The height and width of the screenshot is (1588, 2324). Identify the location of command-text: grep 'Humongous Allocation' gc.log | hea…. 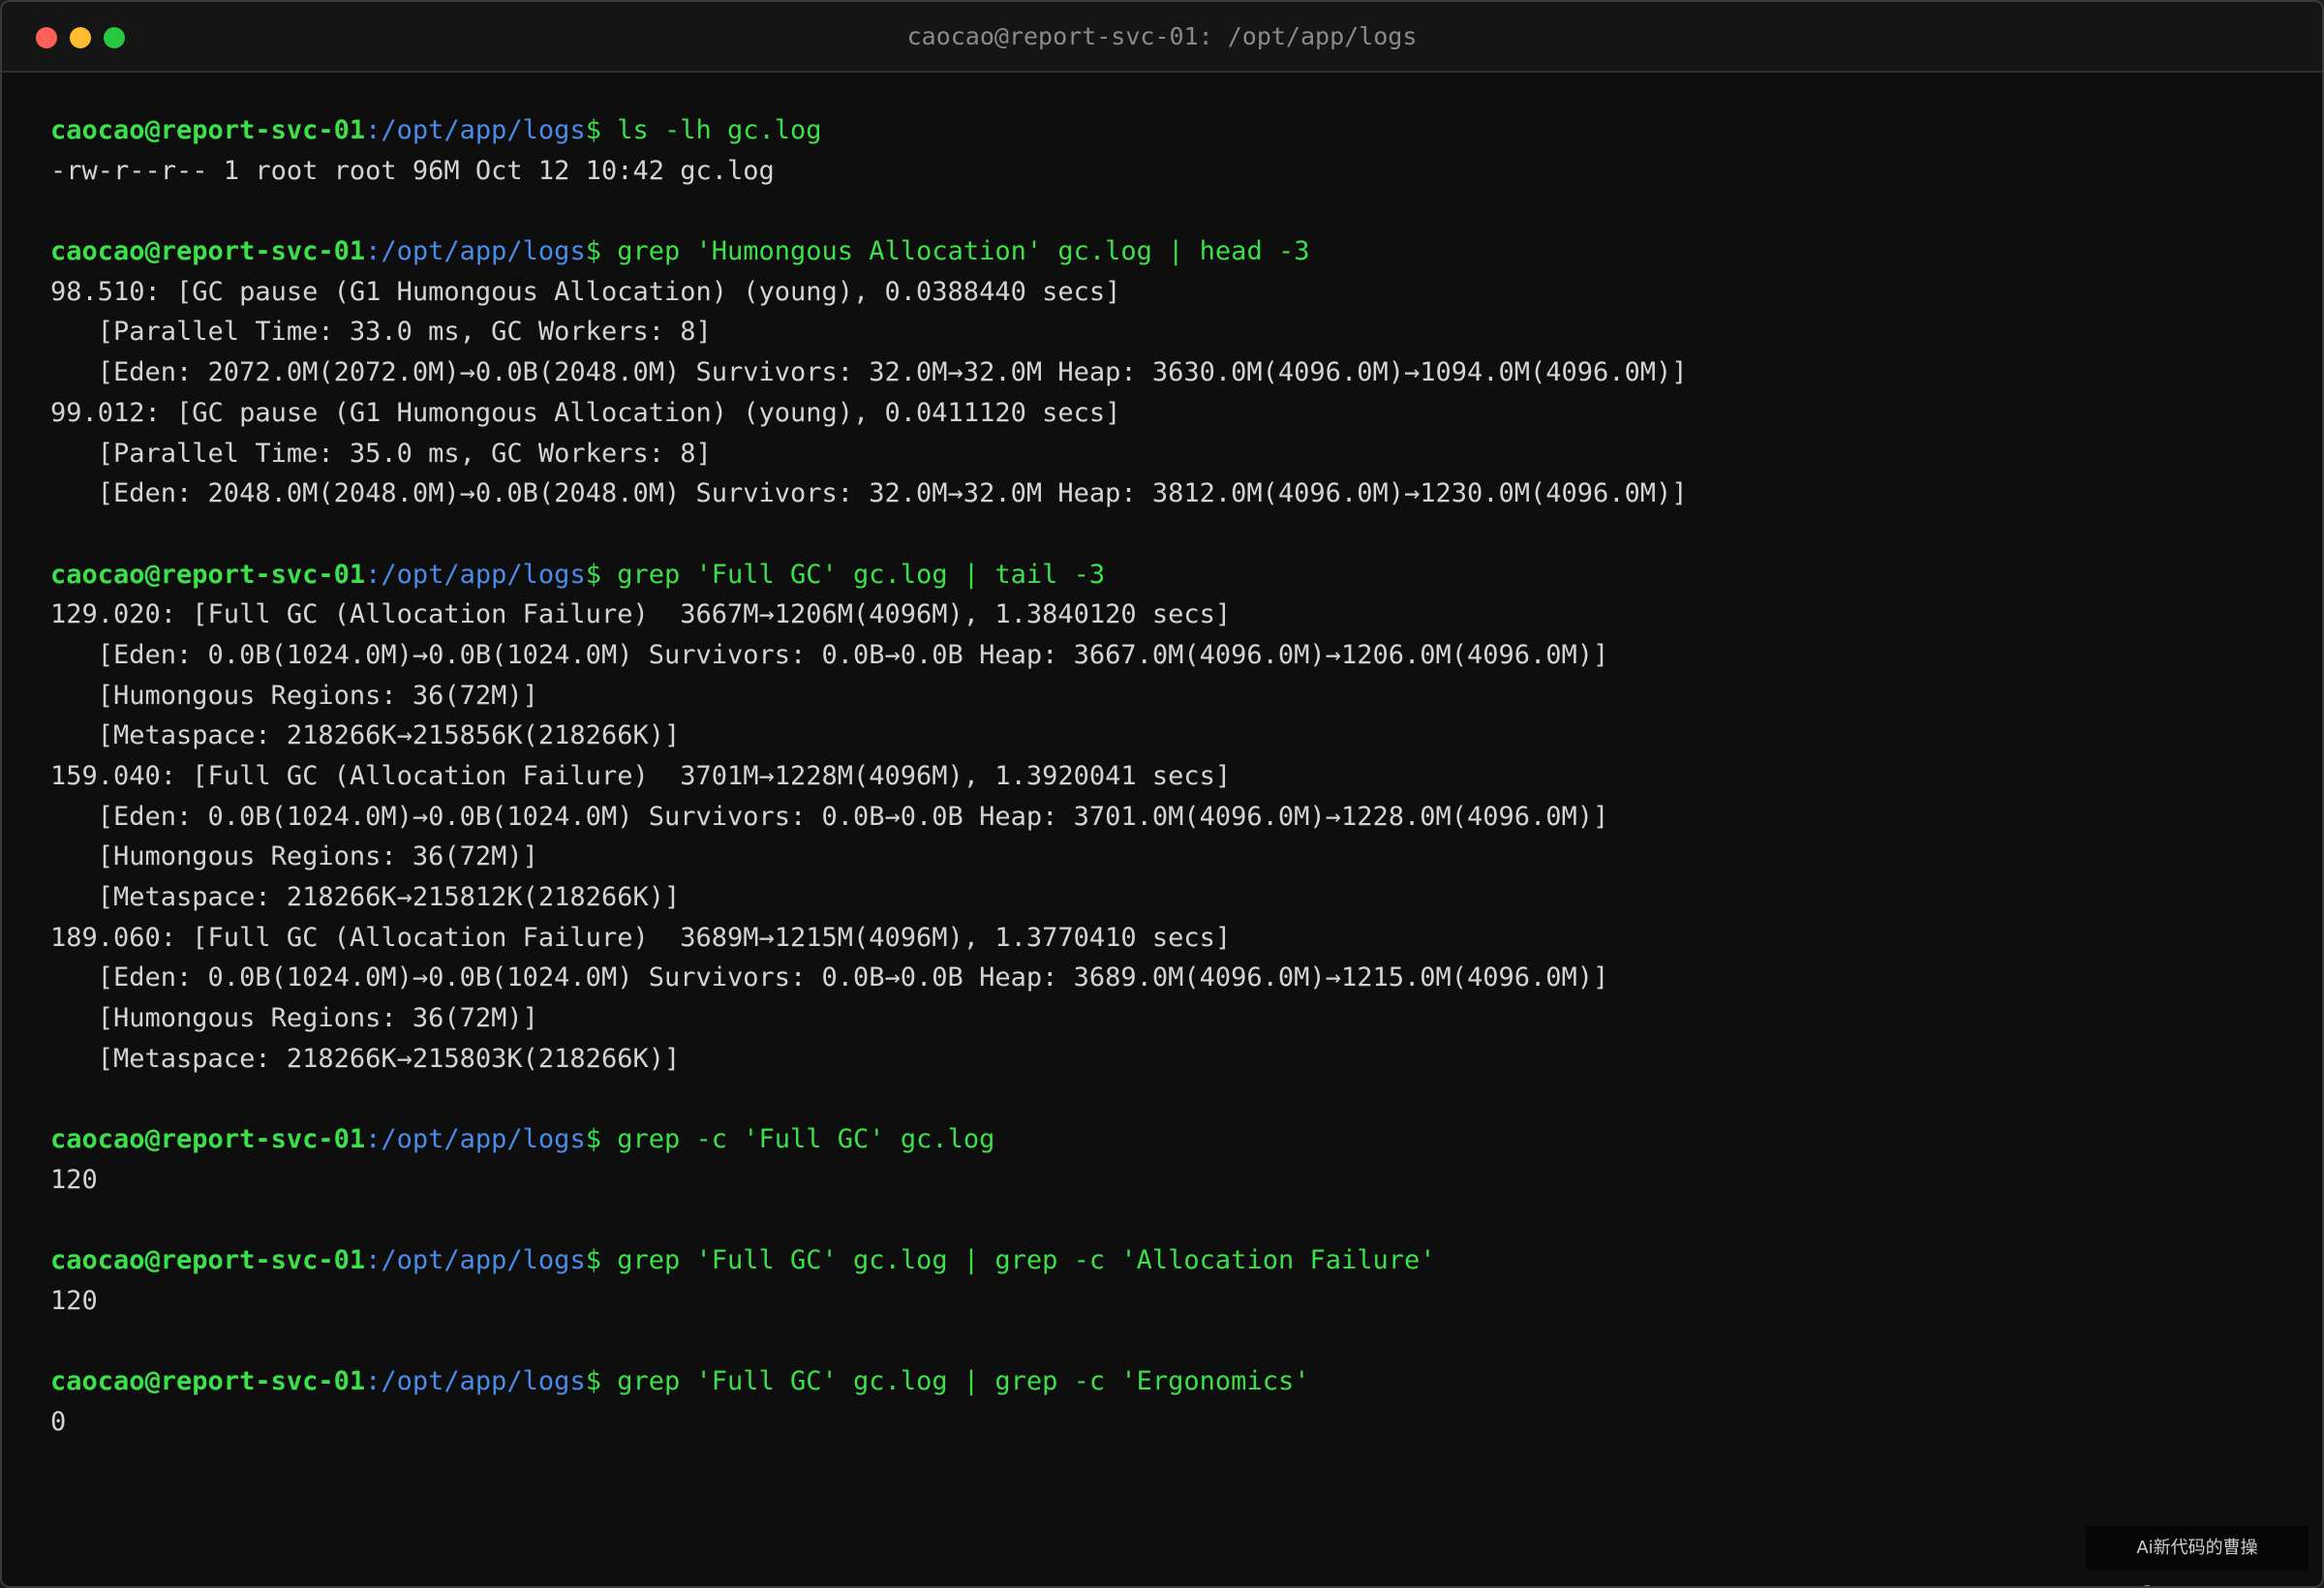
(955, 251).